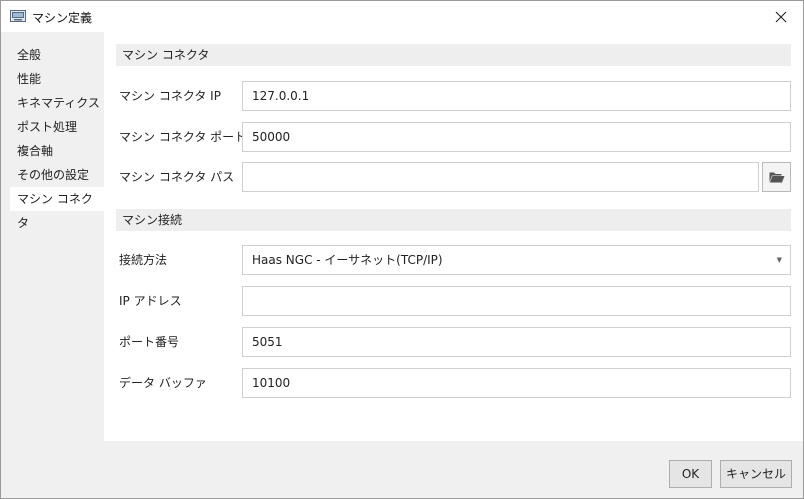  I want to click on close-button, so click(781, 16).